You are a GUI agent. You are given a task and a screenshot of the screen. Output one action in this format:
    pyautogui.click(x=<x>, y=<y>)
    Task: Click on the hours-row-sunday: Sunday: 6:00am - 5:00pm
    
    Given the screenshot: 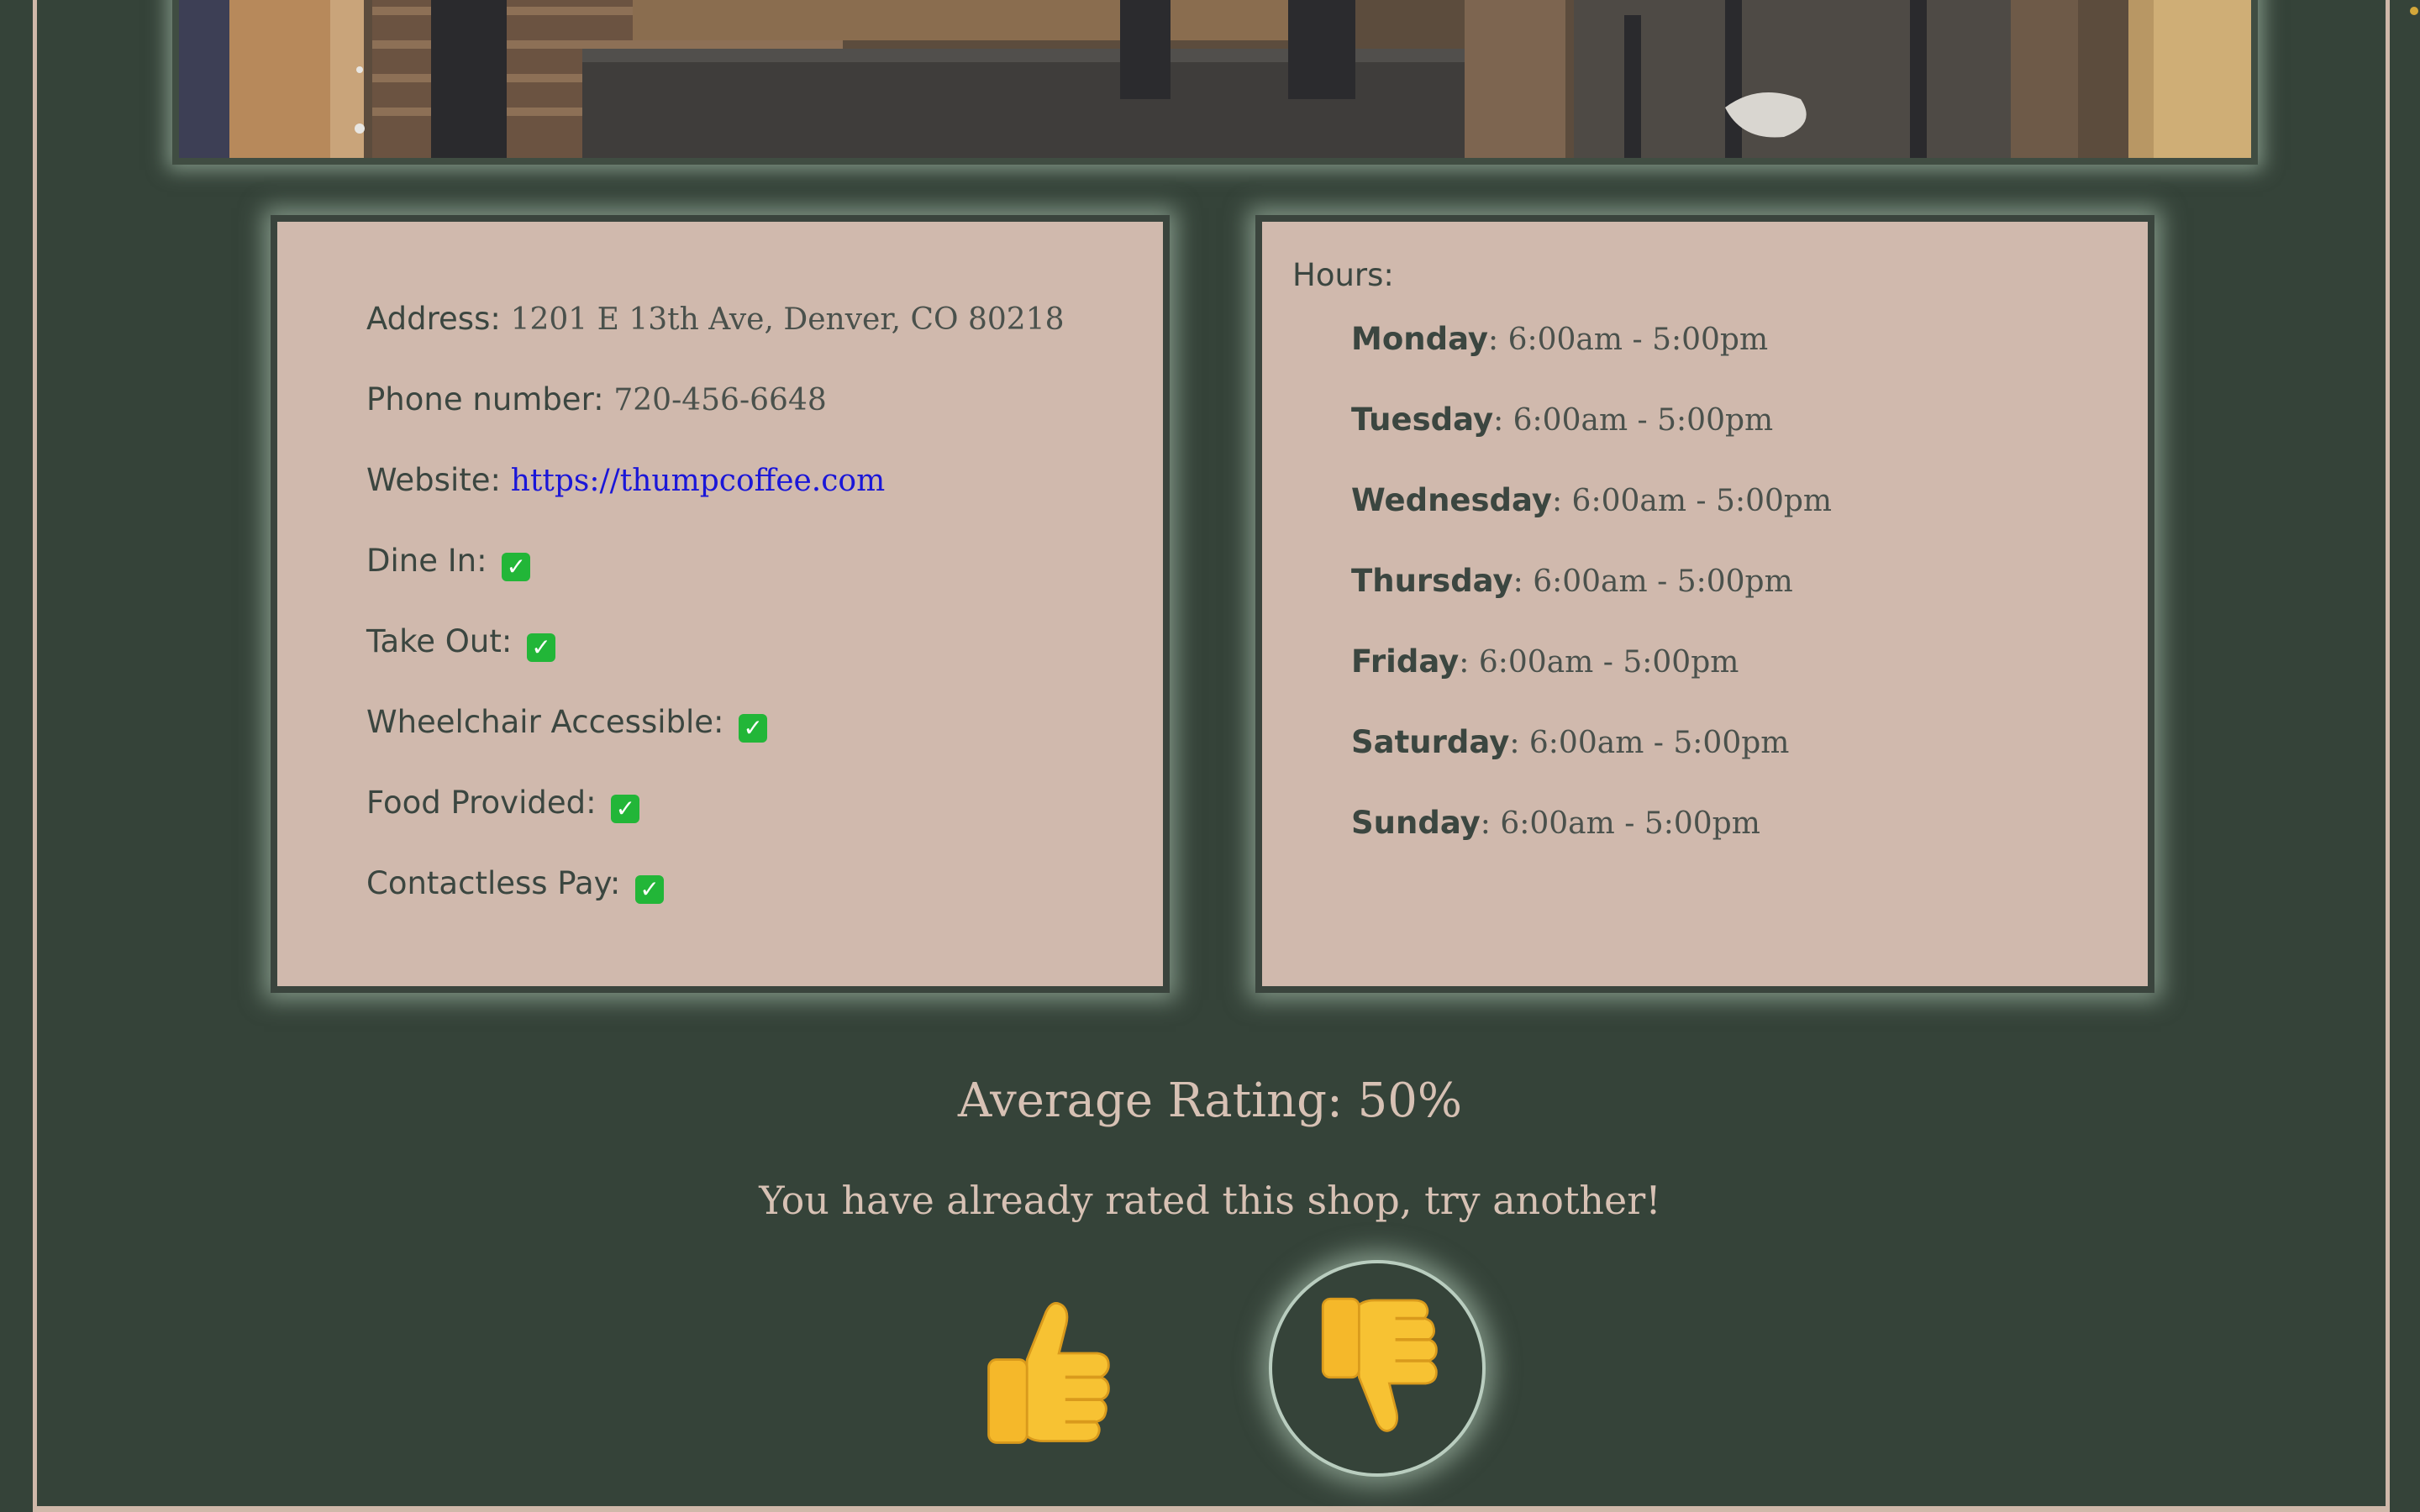 What is the action you would take?
    pyautogui.click(x=1556, y=823)
    